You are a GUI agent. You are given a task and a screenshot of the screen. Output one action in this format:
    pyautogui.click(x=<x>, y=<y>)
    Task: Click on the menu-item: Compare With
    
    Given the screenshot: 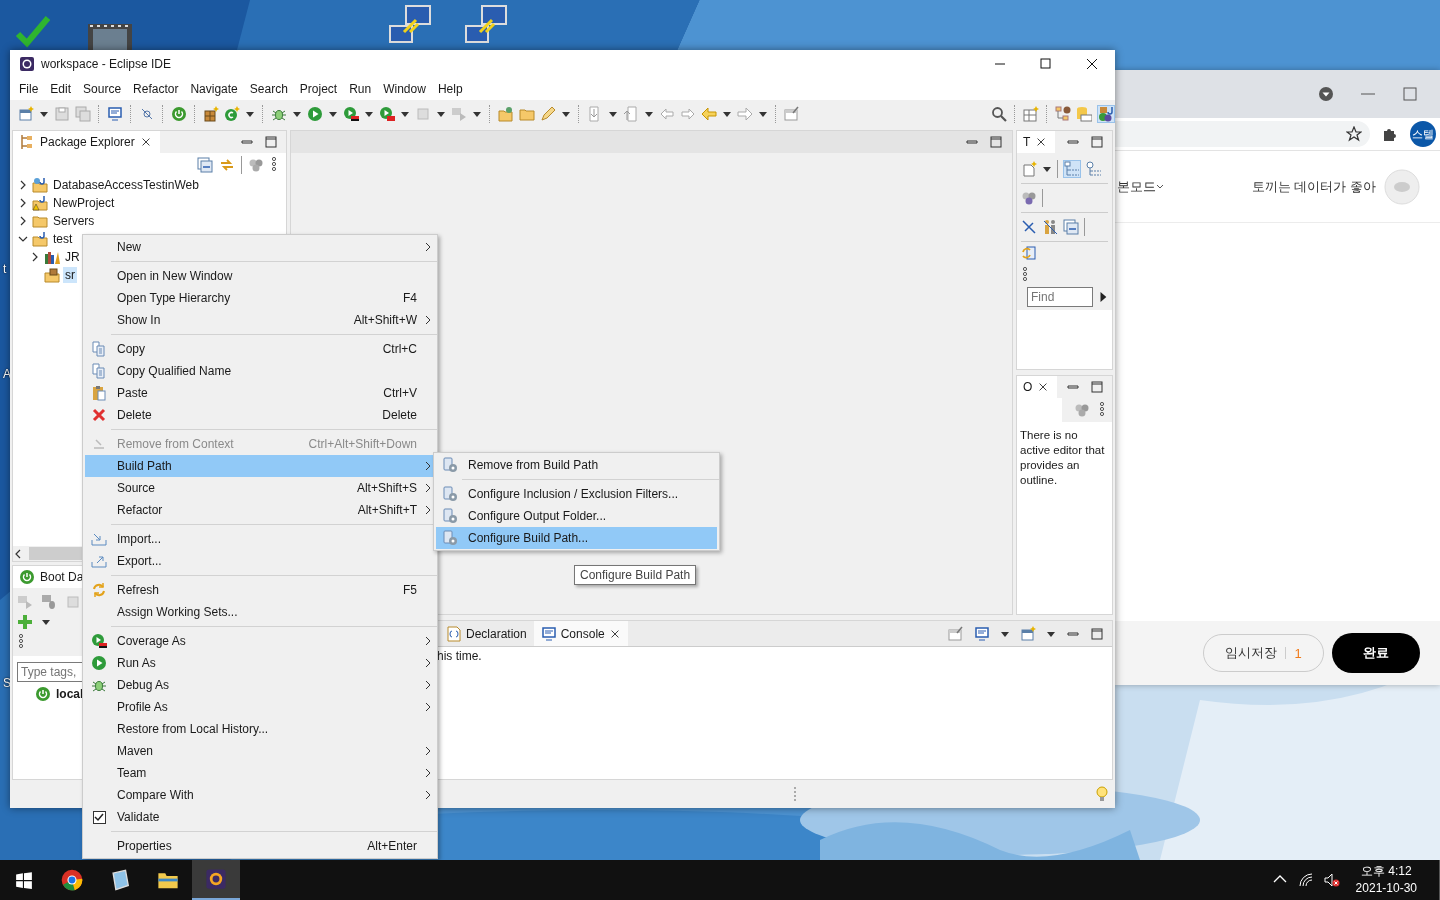 What is the action you would take?
    pyautogui.click(x=260, y=795)
    